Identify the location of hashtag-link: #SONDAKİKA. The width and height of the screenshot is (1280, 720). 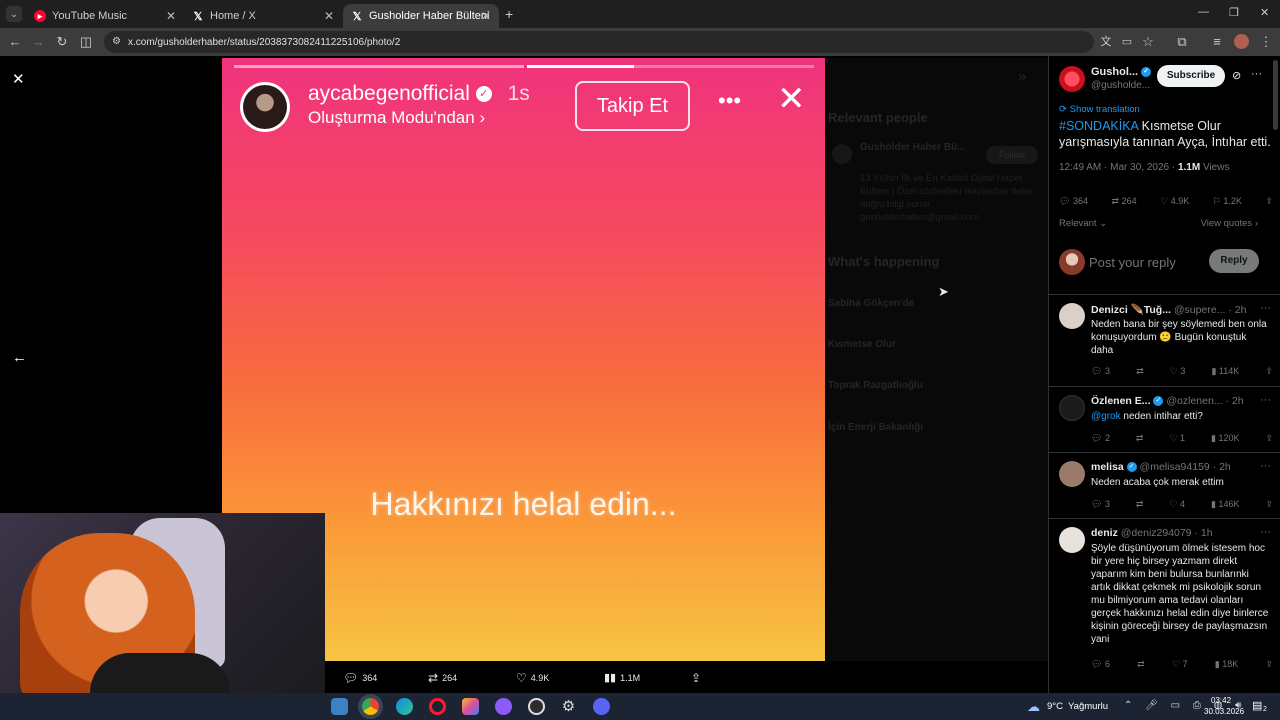
(1098, 126).